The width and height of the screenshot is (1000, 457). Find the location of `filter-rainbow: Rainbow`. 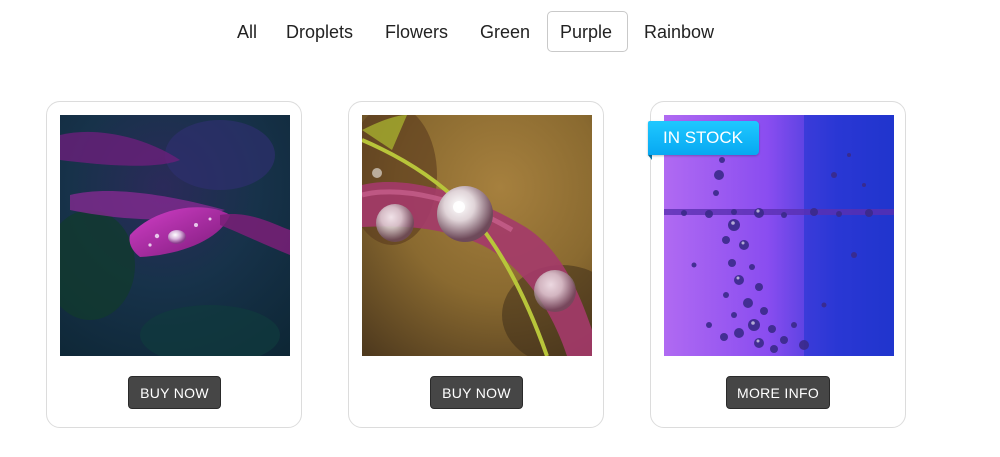

filter-rainbow: Rainbow is located at coordinates (679, 31).